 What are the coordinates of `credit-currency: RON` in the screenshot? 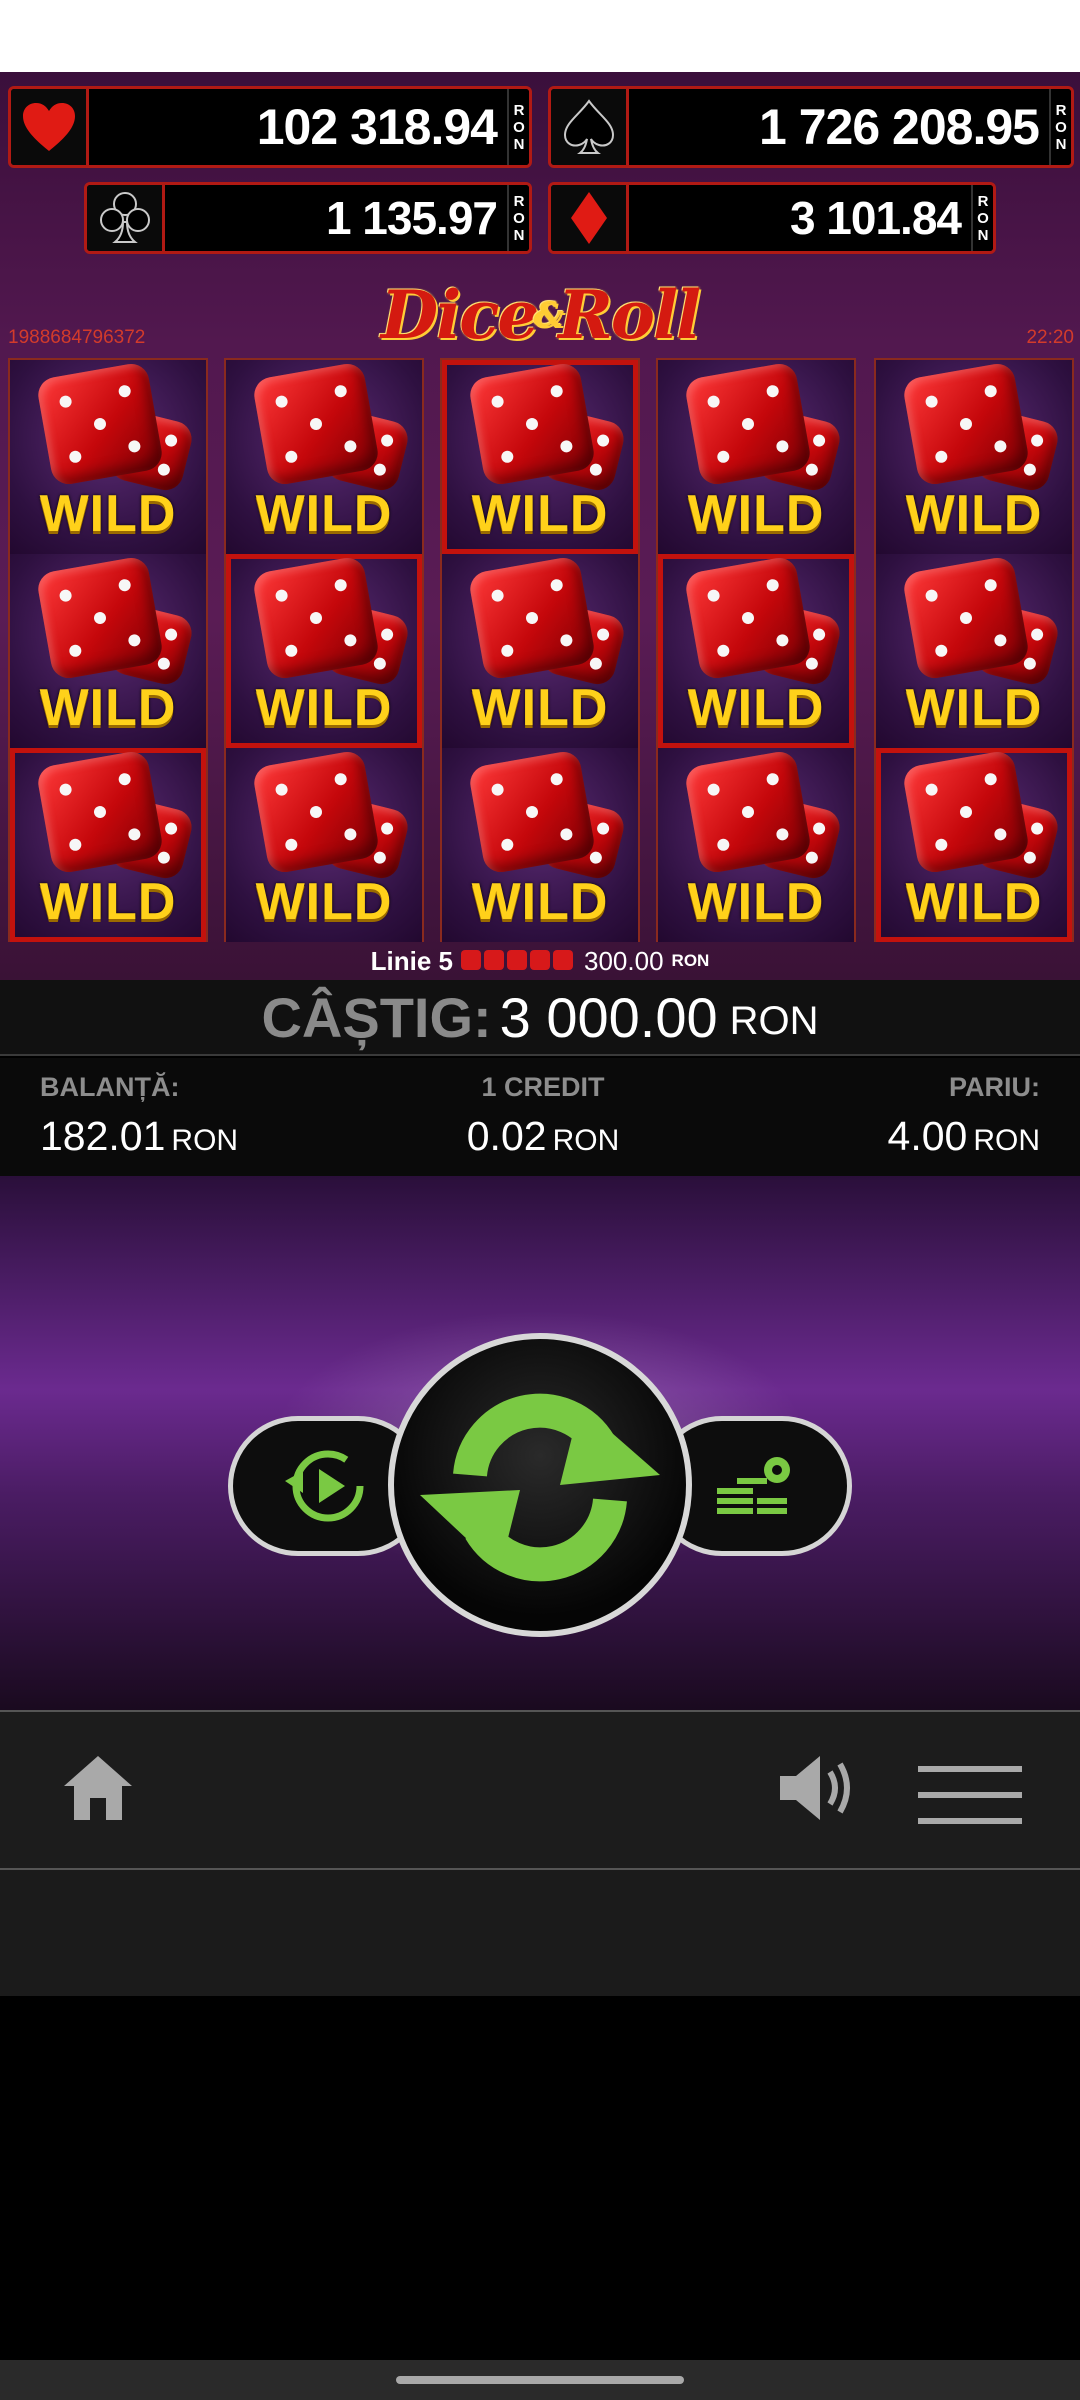 It's located at (586, 1140).